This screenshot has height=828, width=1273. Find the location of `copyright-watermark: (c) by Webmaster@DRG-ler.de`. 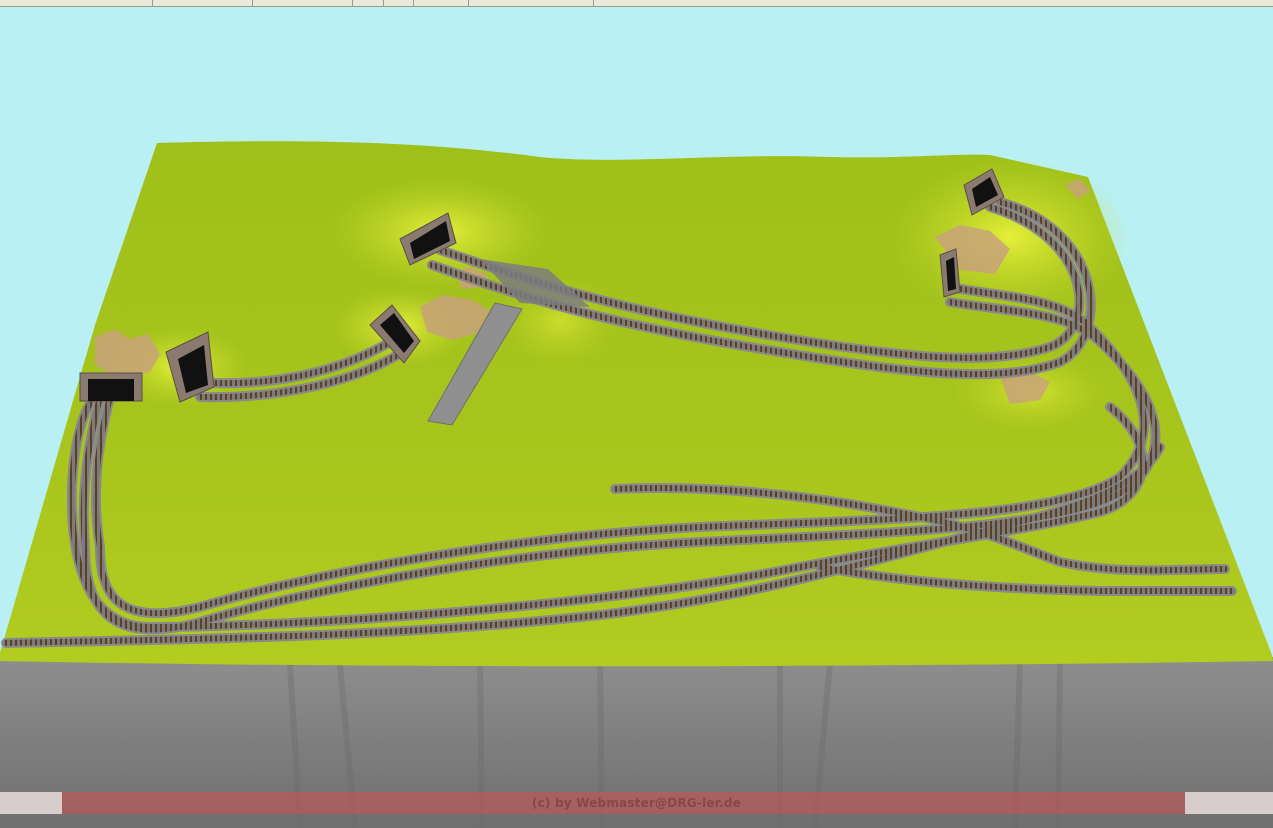

copyright-watermark: (c) by Webmaster@DRG-ler.de is located at coordinates (636, 803).